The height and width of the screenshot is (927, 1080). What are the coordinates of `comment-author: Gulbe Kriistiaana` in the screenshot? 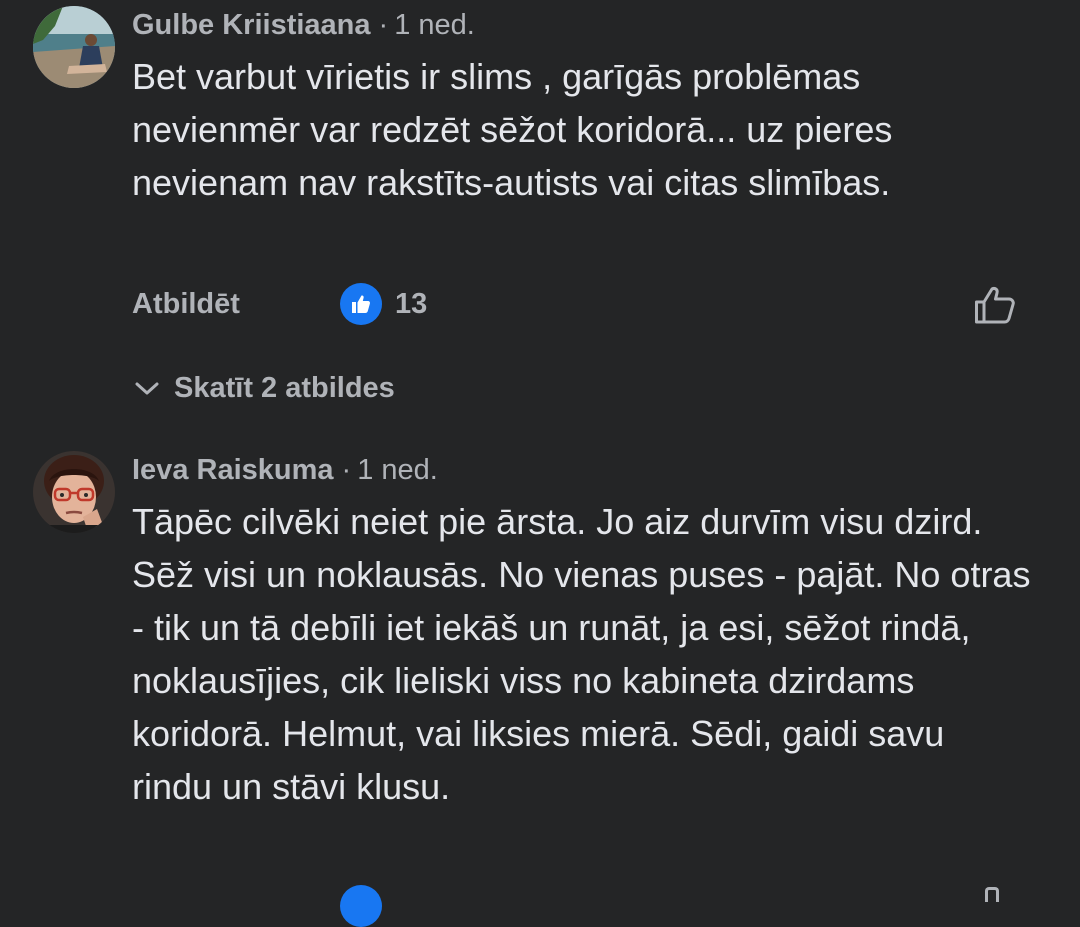 It's located at (251, 25).